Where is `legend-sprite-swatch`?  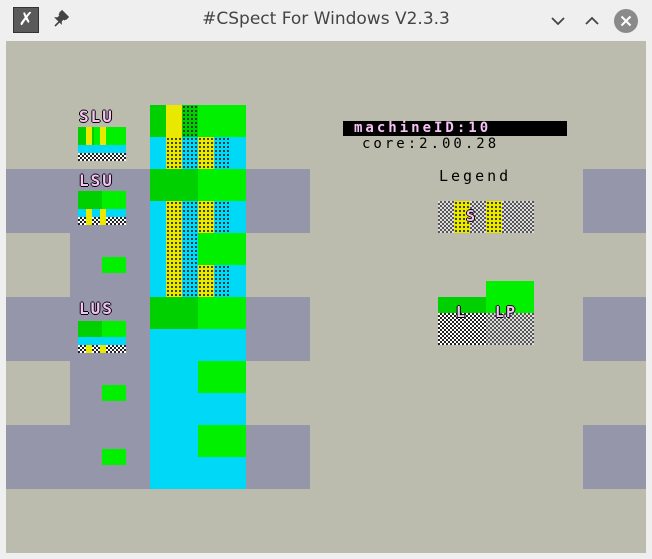 legend-sprite-swatch is located at coordinates (494, 217).